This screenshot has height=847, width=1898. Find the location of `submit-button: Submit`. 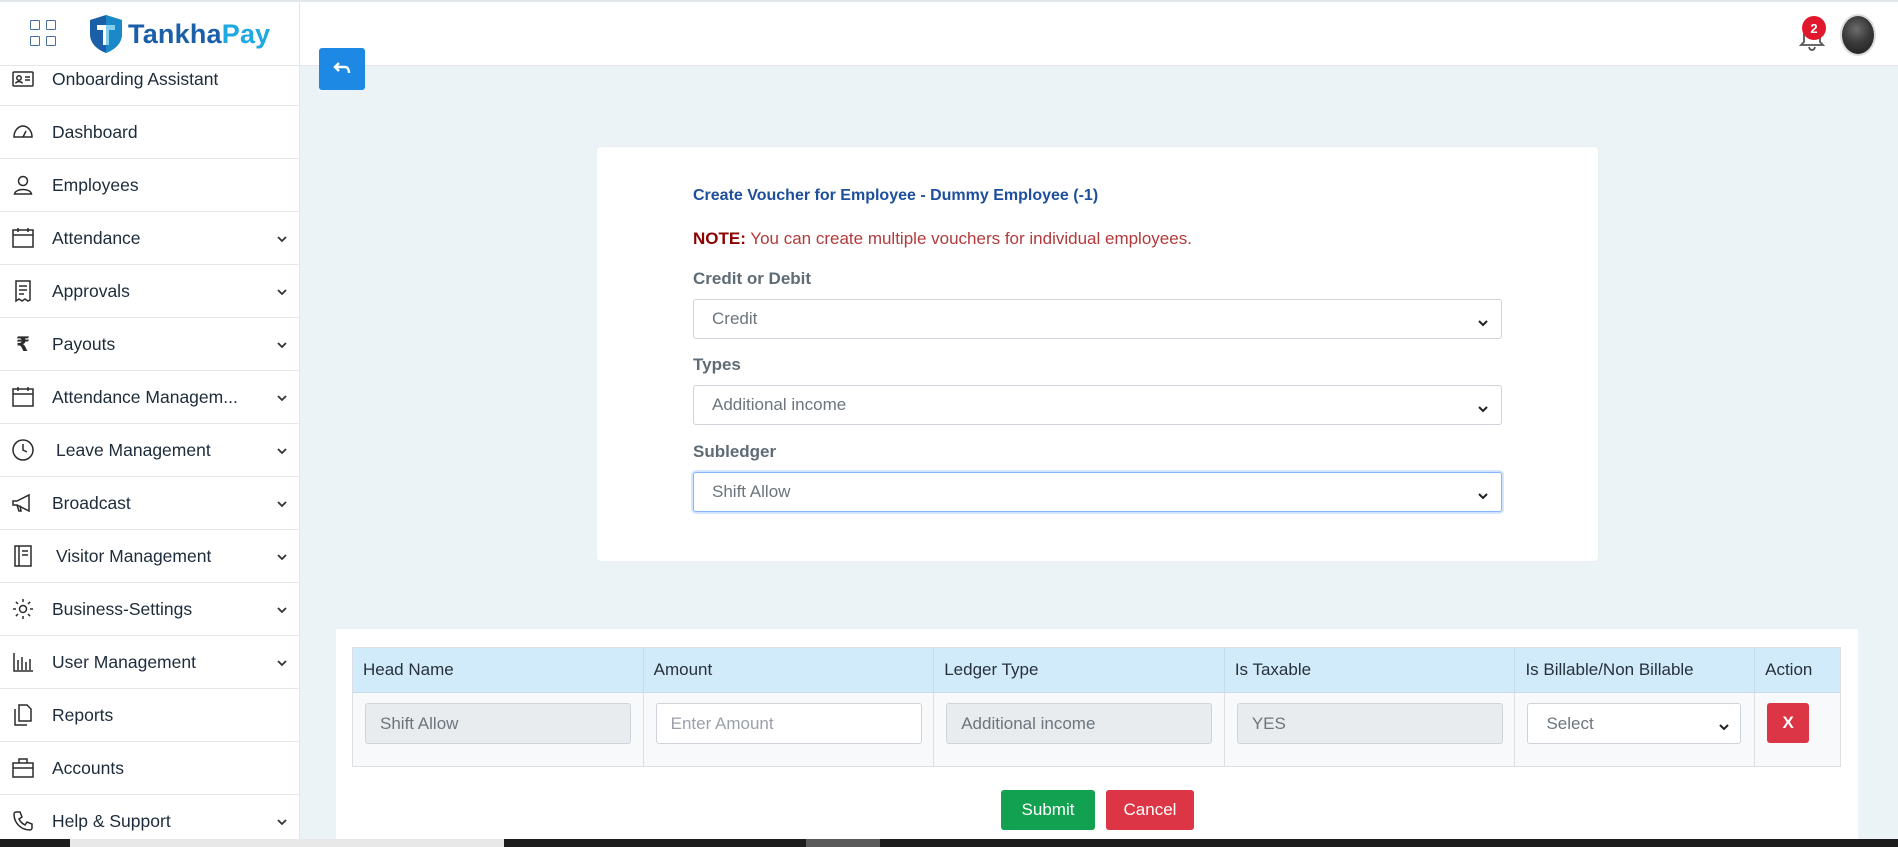

submit-button: Submit is located at coordinates (1048, 810).